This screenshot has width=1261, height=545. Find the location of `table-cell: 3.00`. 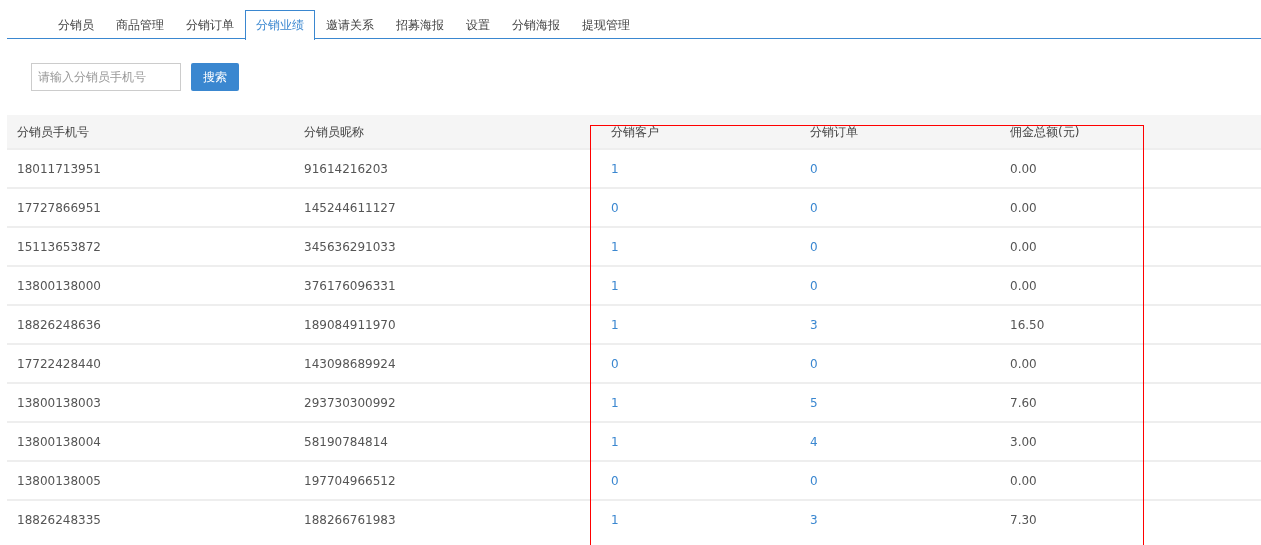

table-cell: 3.00 is located at coordinates (1023, 441).